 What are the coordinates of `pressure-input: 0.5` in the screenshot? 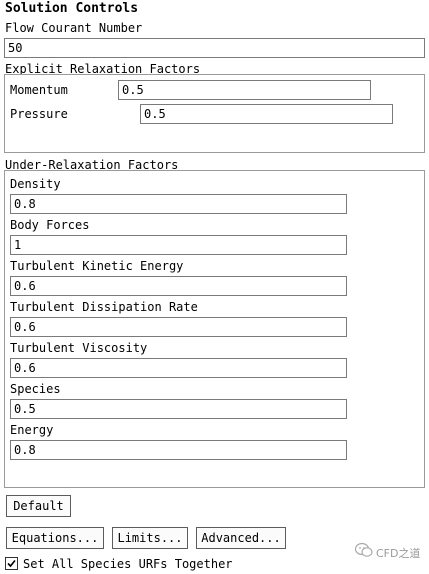 It's located at (266, 114).